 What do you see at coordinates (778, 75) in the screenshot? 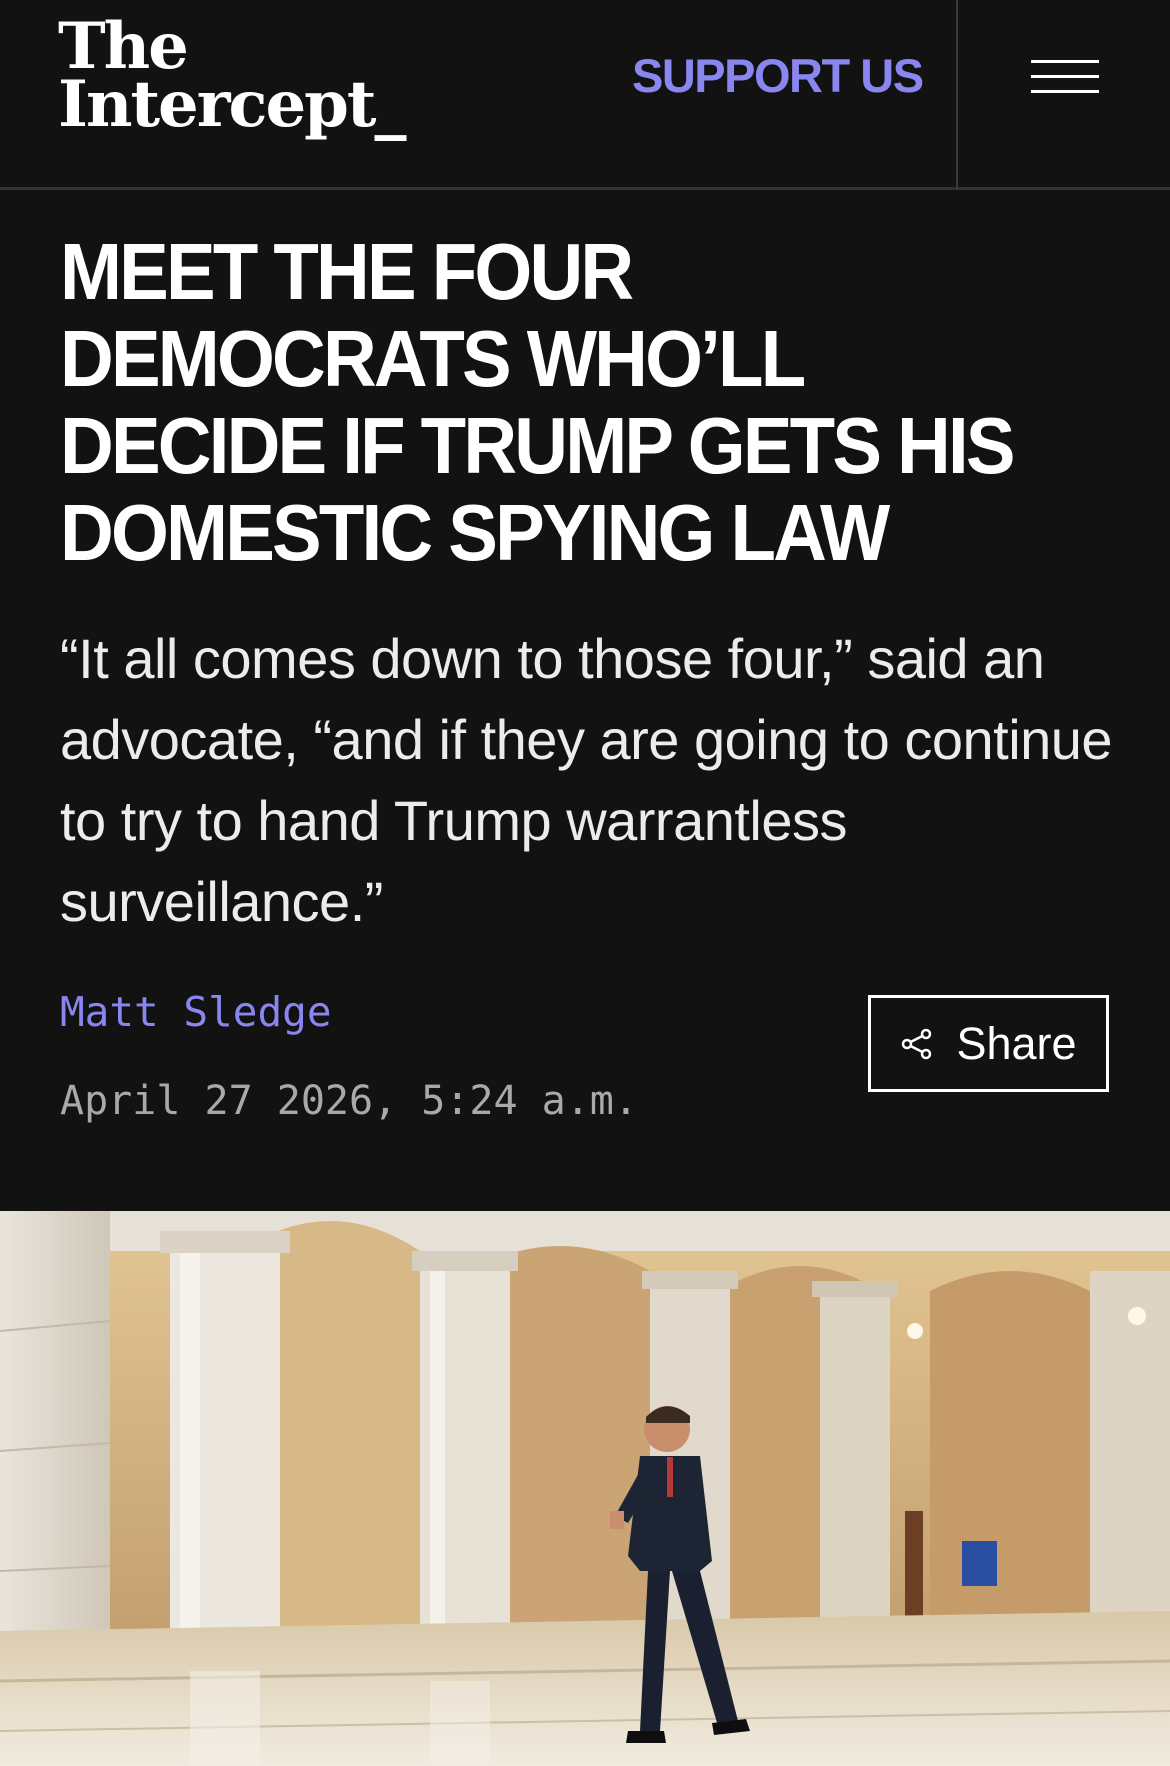
I see `support-us-link: SUPPORT US` at bounding box center [778, 75].